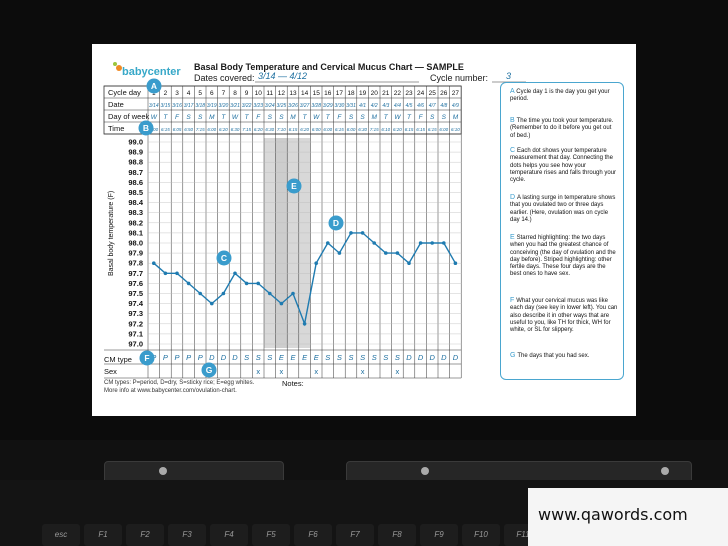 Image resolution: width=728 pixels, height=546 pixels. Describe the element at coordinates (481, 535) in the screenshot. I see `key-f10: F10` at that location.